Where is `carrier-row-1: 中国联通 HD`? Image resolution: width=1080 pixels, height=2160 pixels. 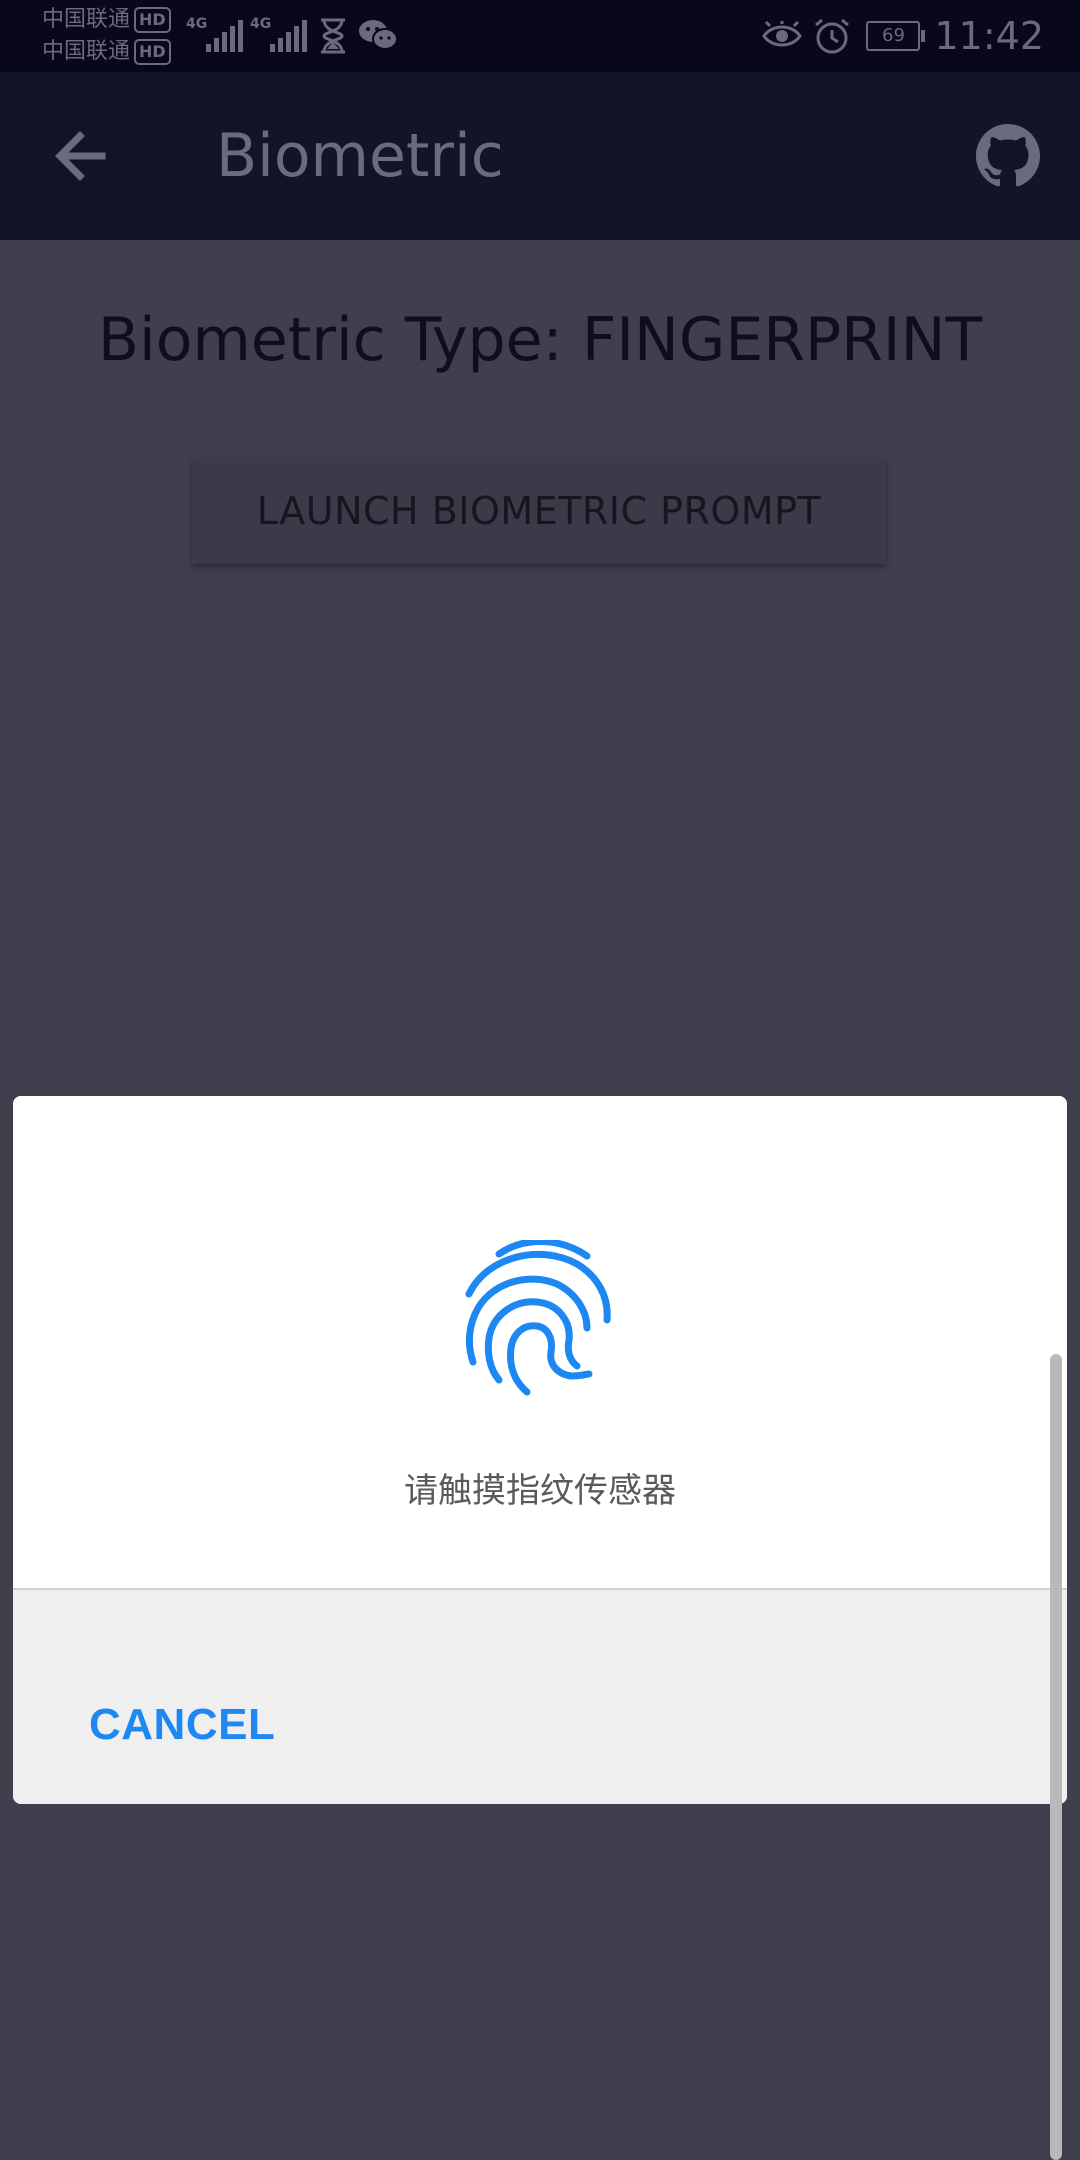
carrier-row-1: 中国联通 HD is located at coordinates (112, 20).